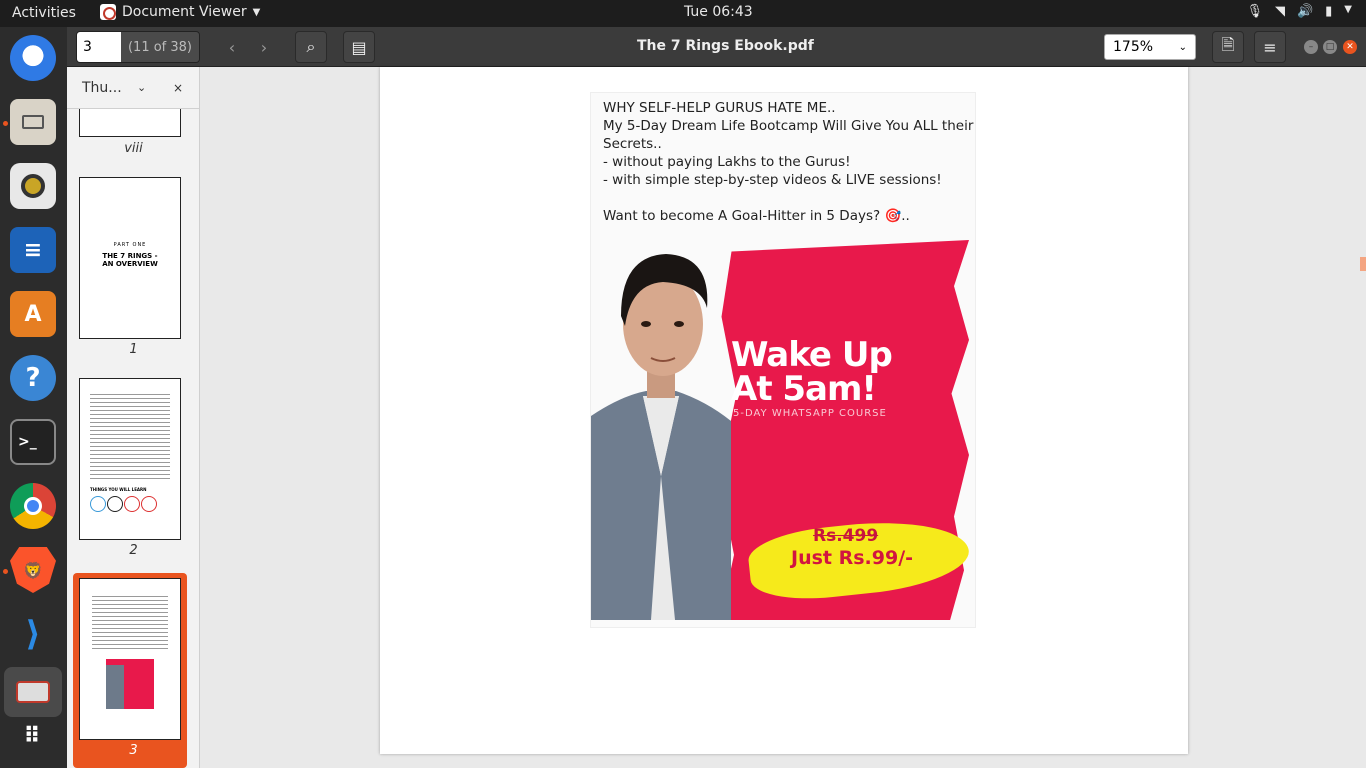 Image resolution: width=1366 pixels, height=768 pixels. I want to click on app-menu: Document Viewer ▼, so click(180, 12).